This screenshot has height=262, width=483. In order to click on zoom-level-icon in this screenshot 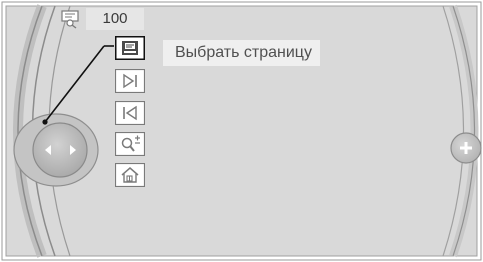, I will do `click(70, 19)`.